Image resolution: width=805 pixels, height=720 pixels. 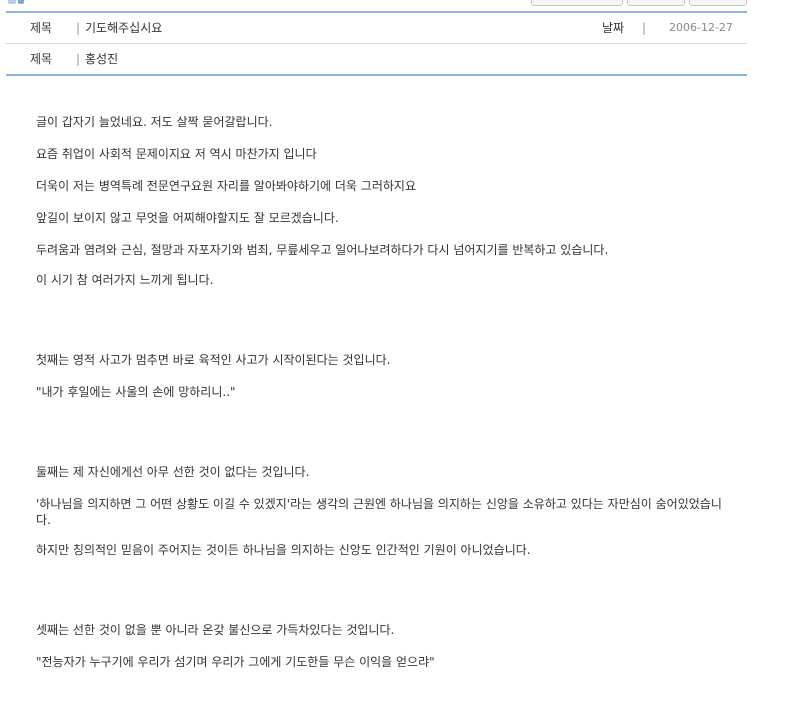 What do you see at coordinates (176, 154) in the screenshot?
I see `body-paragraph: 요즘 취업이 사회적 문제이지요 저 역시 마찬가지 입니다` at bounding box center [176, 154].